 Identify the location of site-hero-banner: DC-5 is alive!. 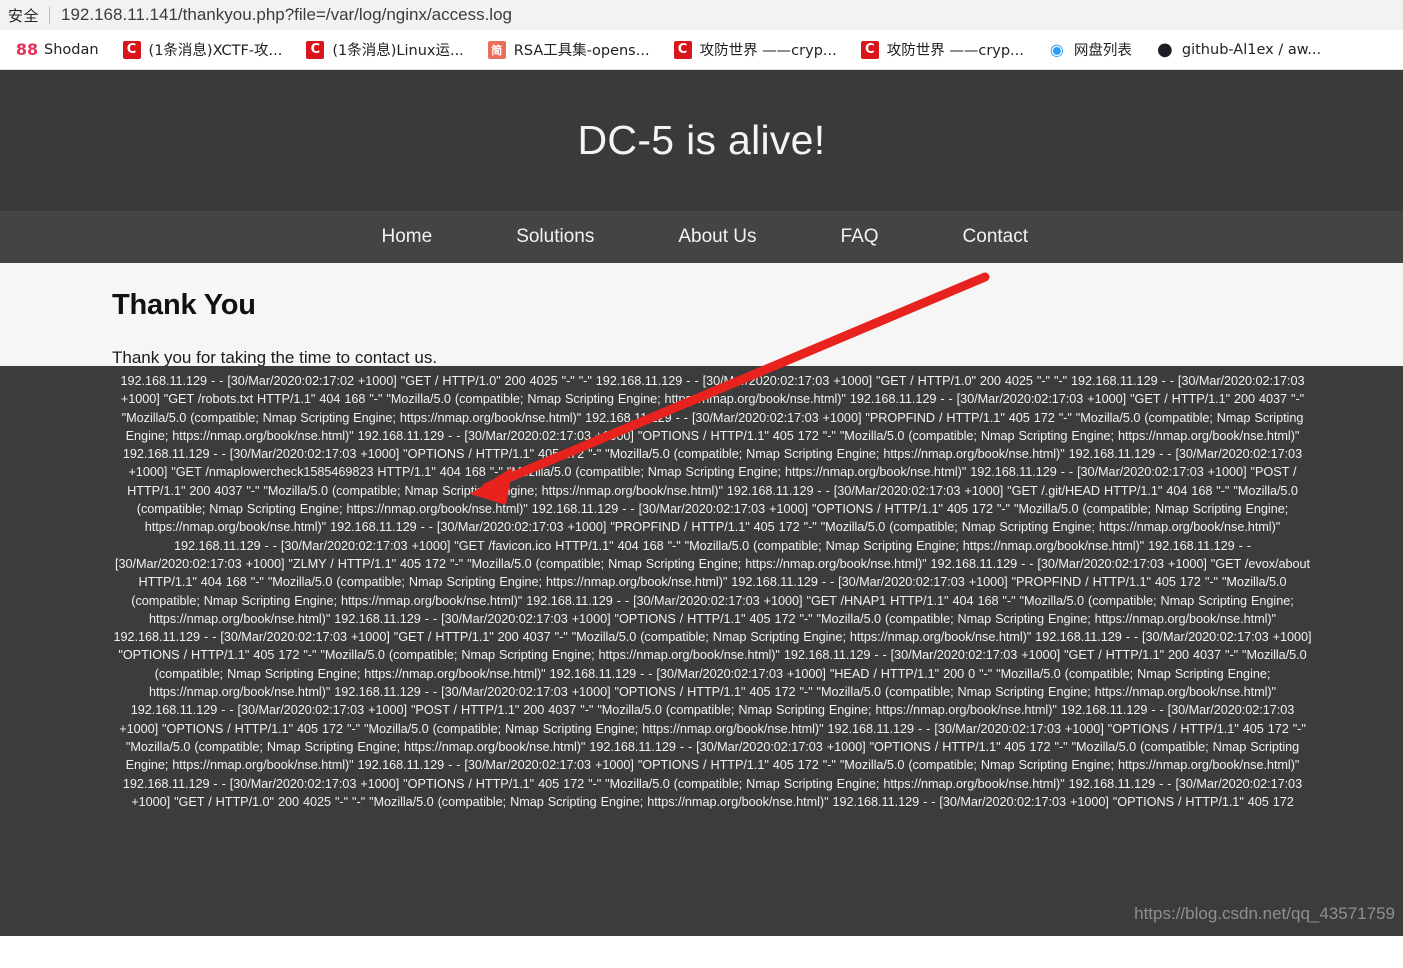
(701, 140).